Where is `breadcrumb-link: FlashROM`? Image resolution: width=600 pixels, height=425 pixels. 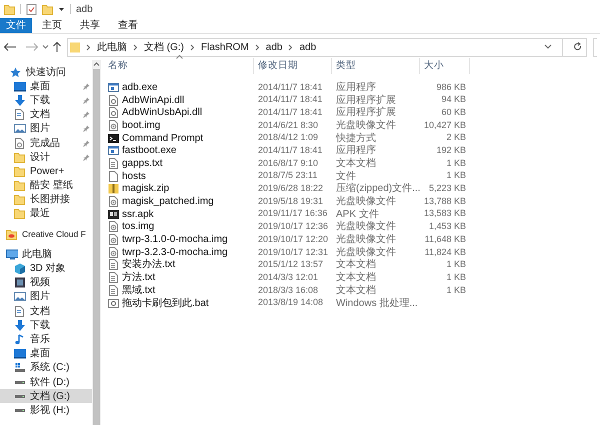
breadcrumb-link: FlashROM is located at coordinates (225, 47).